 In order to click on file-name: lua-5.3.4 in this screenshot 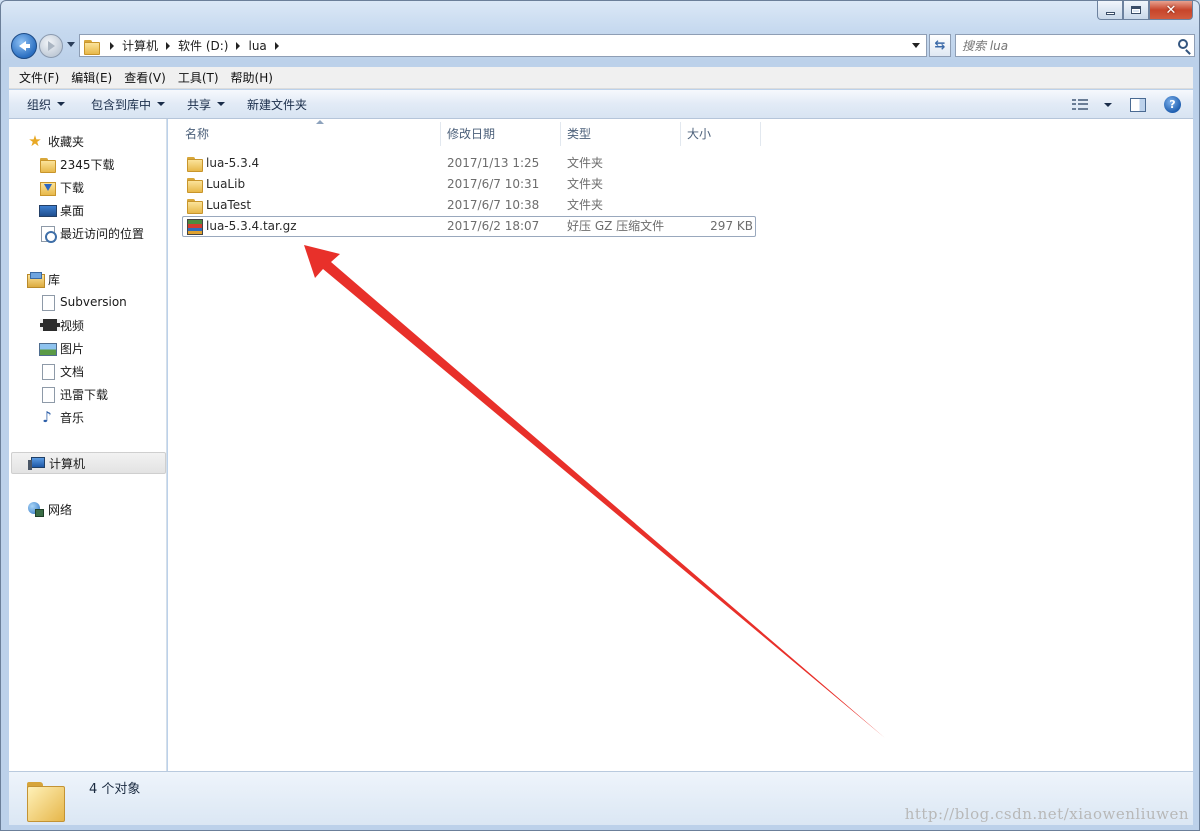, I will do `click(233, 163)`.